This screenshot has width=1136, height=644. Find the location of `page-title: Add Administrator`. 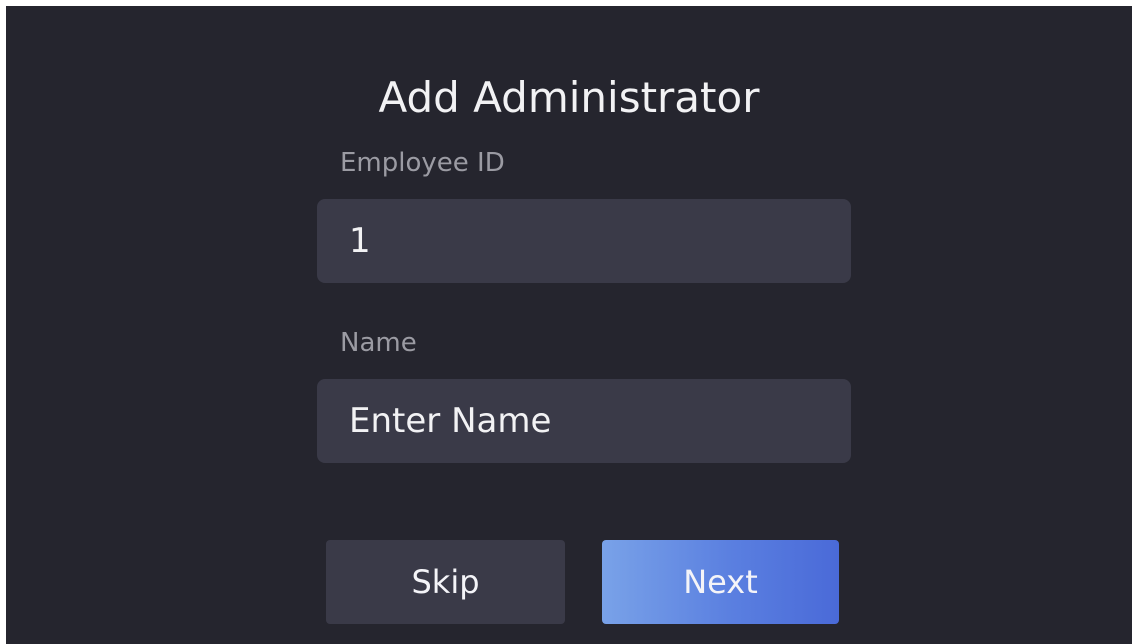

page-title: Add Administrator is located at coordinates (569, 97).